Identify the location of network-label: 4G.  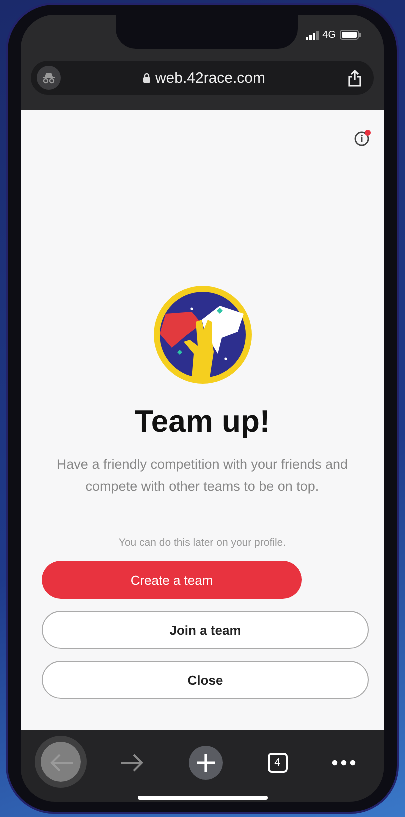
(329, 35).